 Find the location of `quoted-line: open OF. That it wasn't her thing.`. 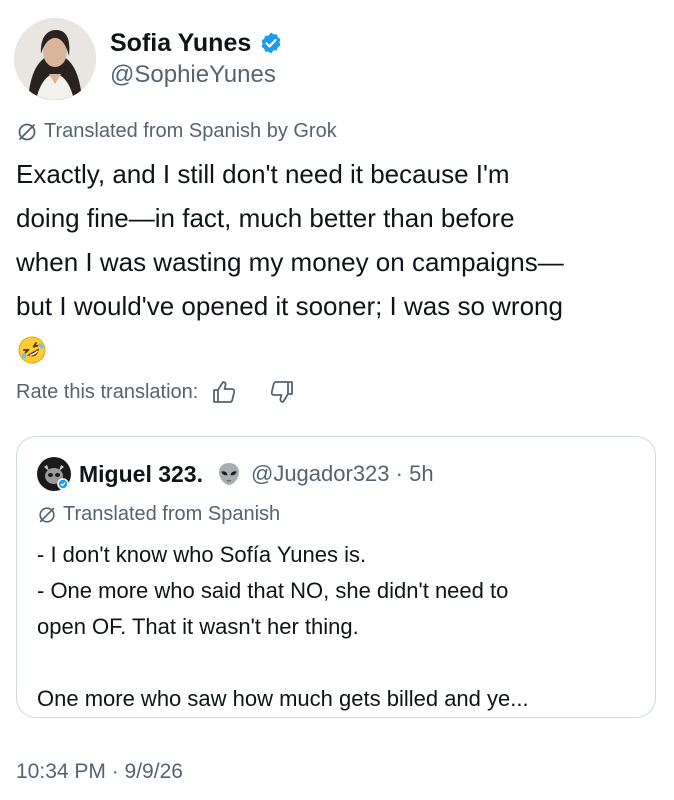

quoted-line: open OF. That it wasn't her thing. is located at coordinates (198, 626).